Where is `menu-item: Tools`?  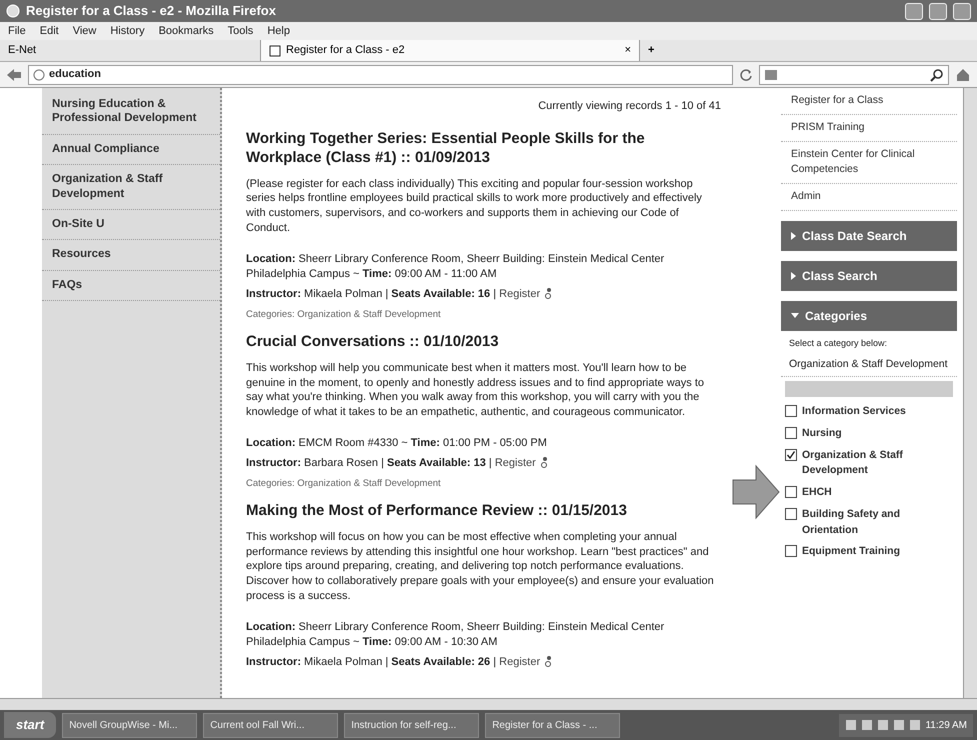
menu-item: Tools is located at coordinates (241, 31).